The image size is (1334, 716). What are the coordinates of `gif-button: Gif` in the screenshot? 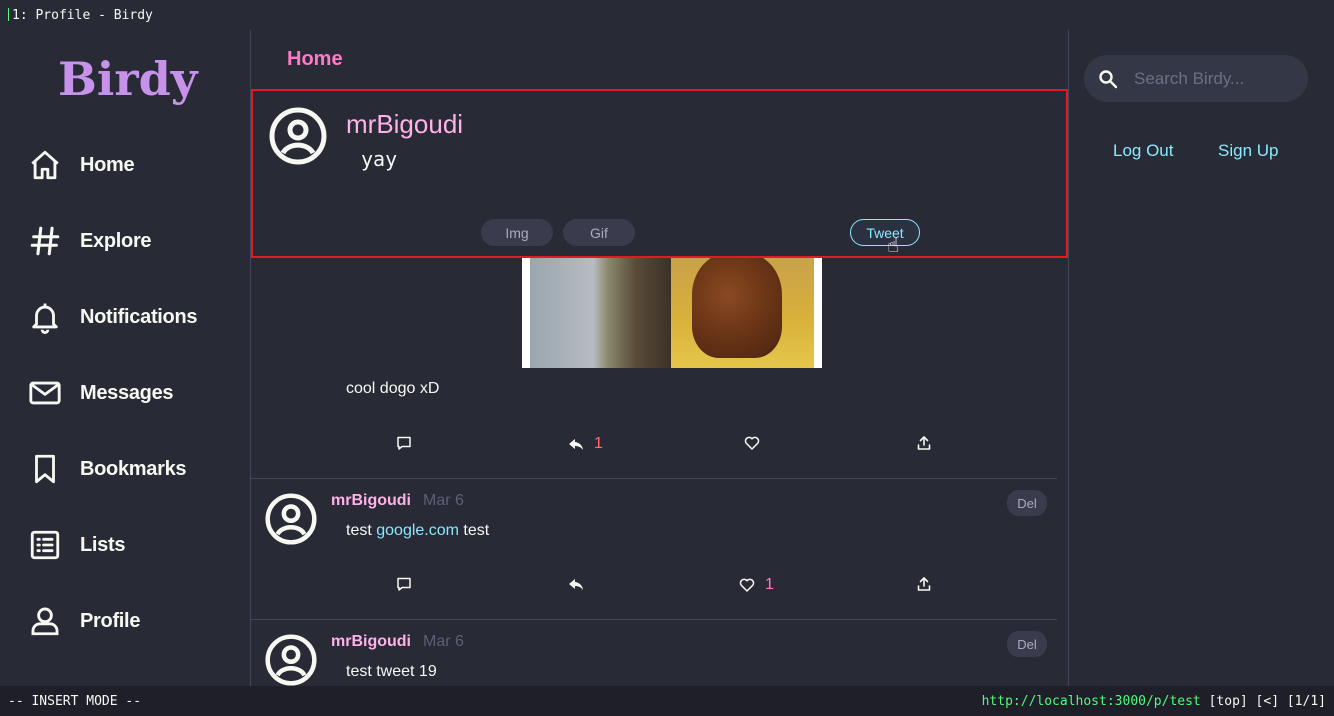 It's located at (599, 232).